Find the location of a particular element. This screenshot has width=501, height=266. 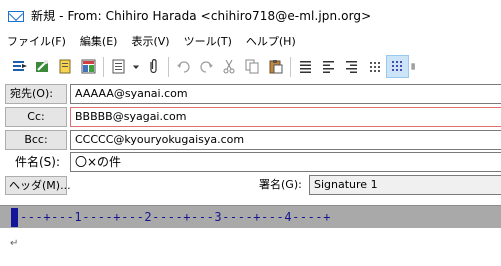

sign-button is located at coordinates (42, 66).